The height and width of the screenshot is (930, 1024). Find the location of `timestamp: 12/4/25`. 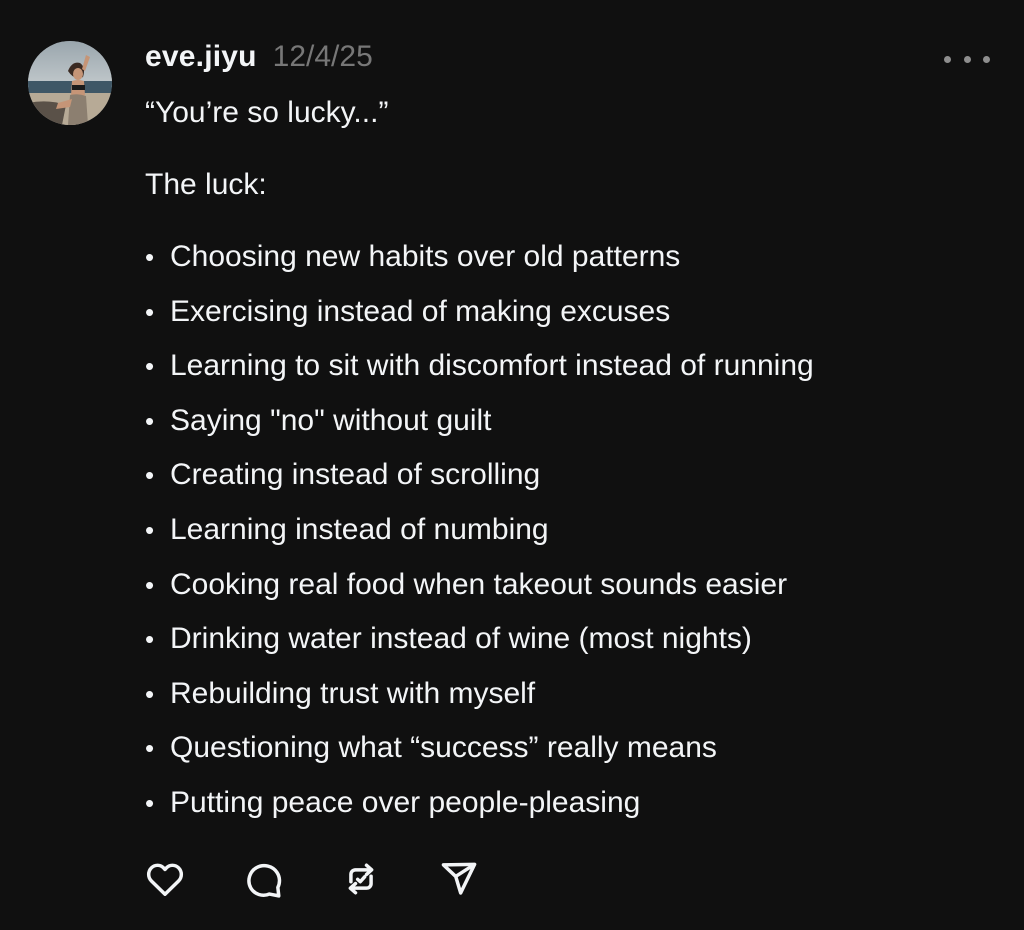

timestamp: 12/4/25 is located at coordinates (323, 57).